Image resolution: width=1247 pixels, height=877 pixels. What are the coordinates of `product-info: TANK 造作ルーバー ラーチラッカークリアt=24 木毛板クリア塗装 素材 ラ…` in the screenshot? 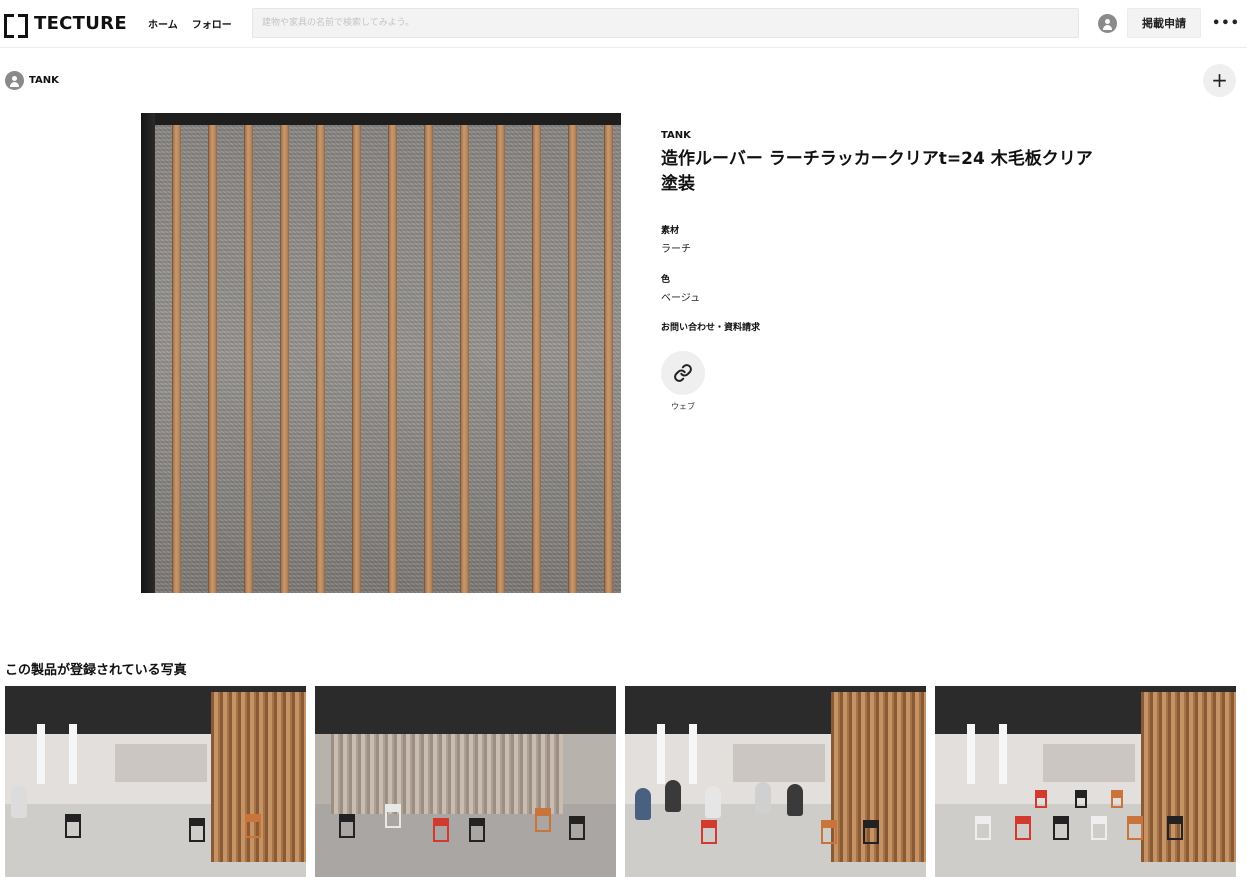 It's located at (881, 270).